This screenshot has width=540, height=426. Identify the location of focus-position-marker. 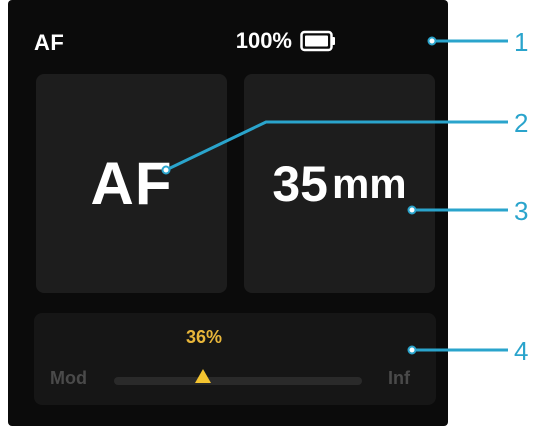
(203, 376).